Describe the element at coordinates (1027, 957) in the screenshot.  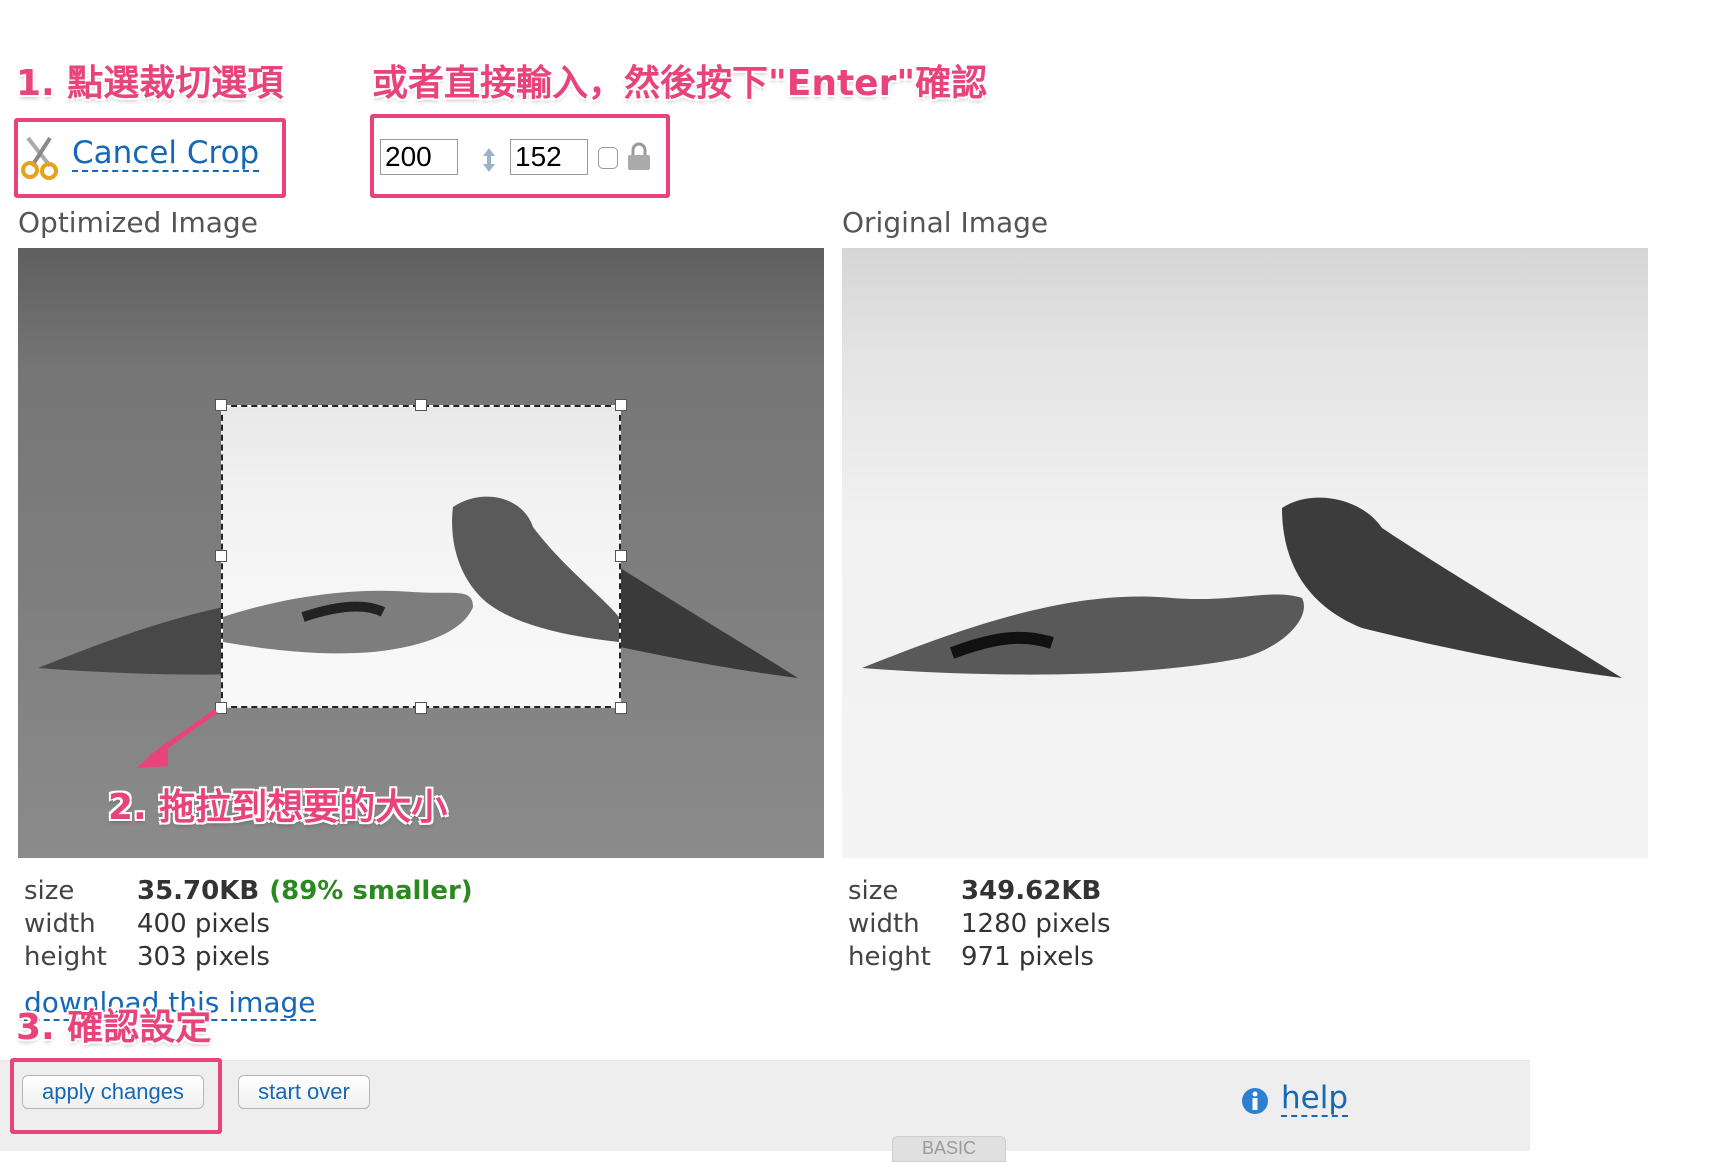
I see `height-value: 971 pixels` at that location.